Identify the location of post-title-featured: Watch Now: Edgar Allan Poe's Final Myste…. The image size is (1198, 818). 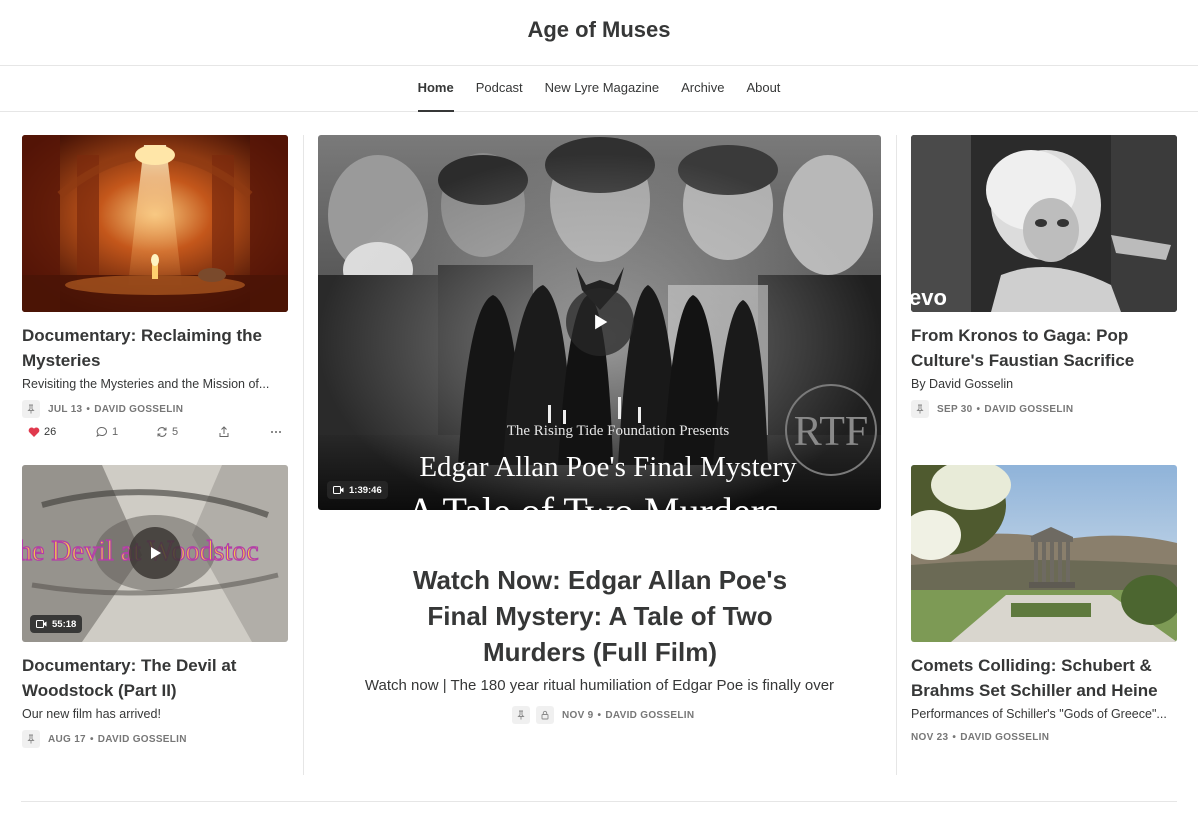
(600, 616).